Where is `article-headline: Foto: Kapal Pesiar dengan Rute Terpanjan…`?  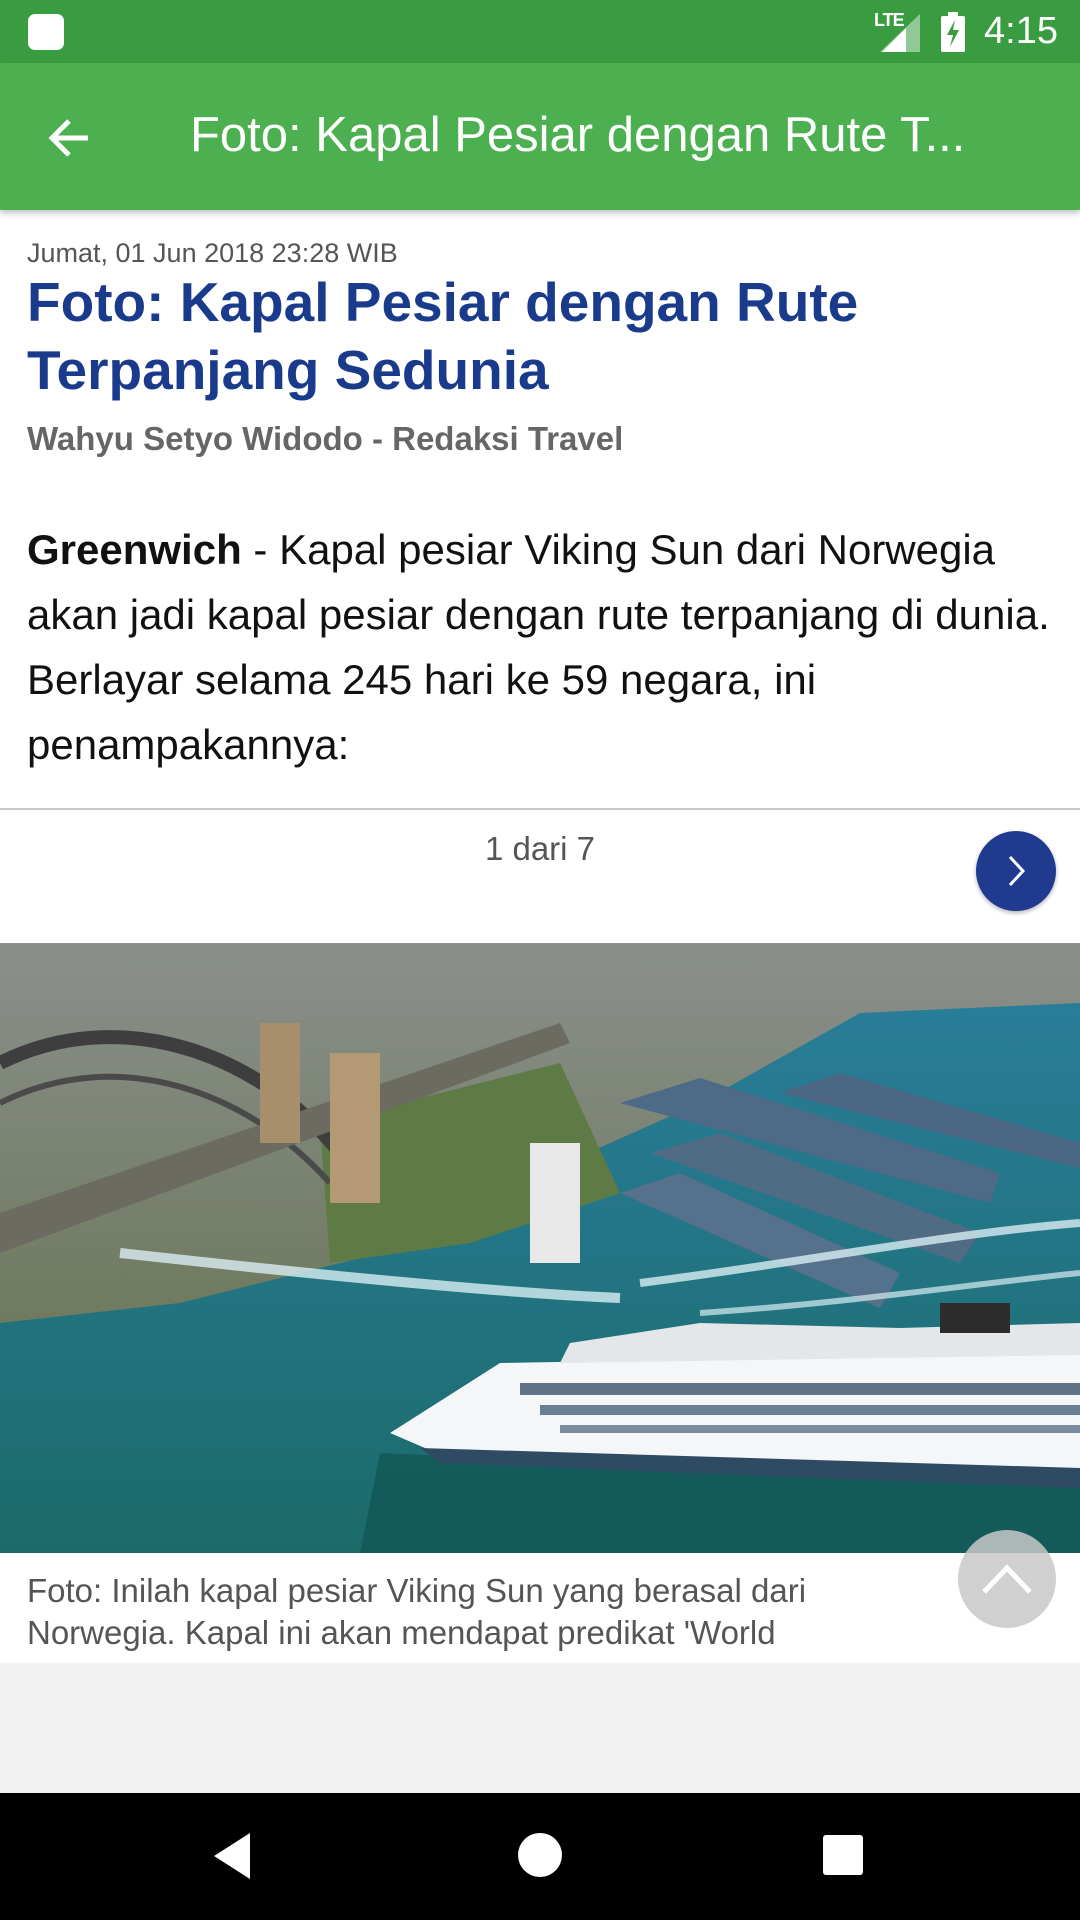
article-headline: Foto: Kapal Pesiar dengan Rute Terpanjan… is located at coordinates (443, 336).